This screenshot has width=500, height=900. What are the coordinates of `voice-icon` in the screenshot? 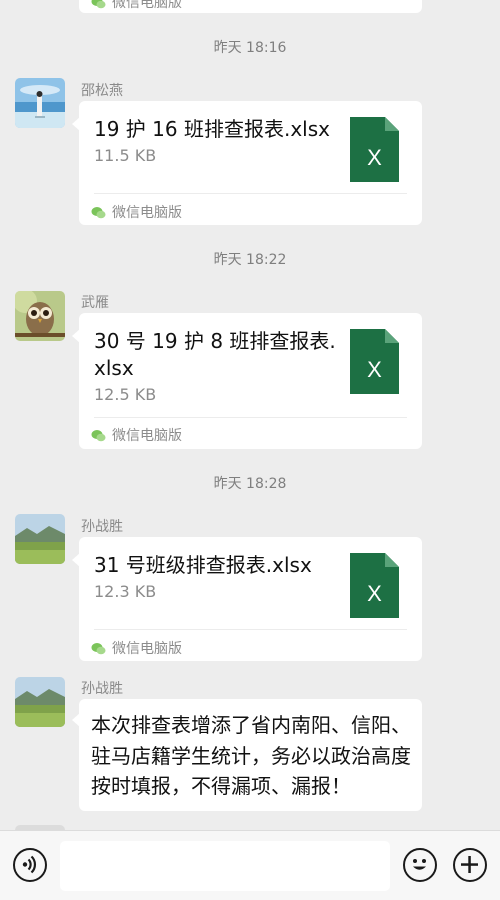 It's located at (29, 864).